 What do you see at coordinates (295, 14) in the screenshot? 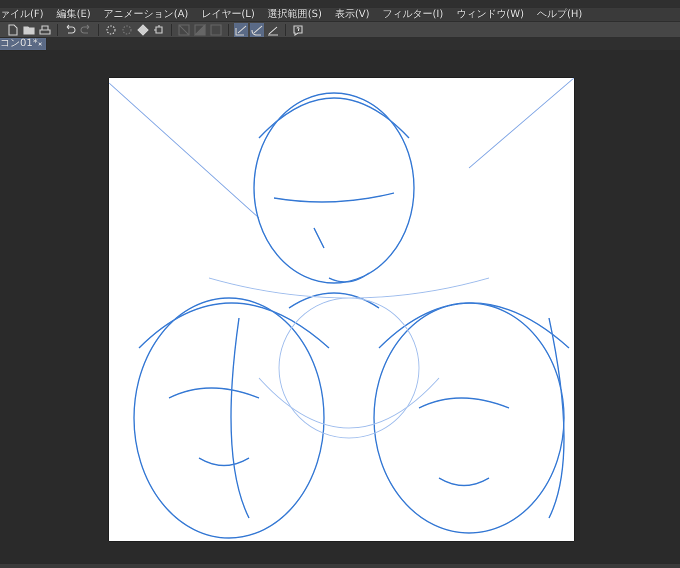
I see `menu-item: 選択範囲(S)` at bounding box center [295, 14].